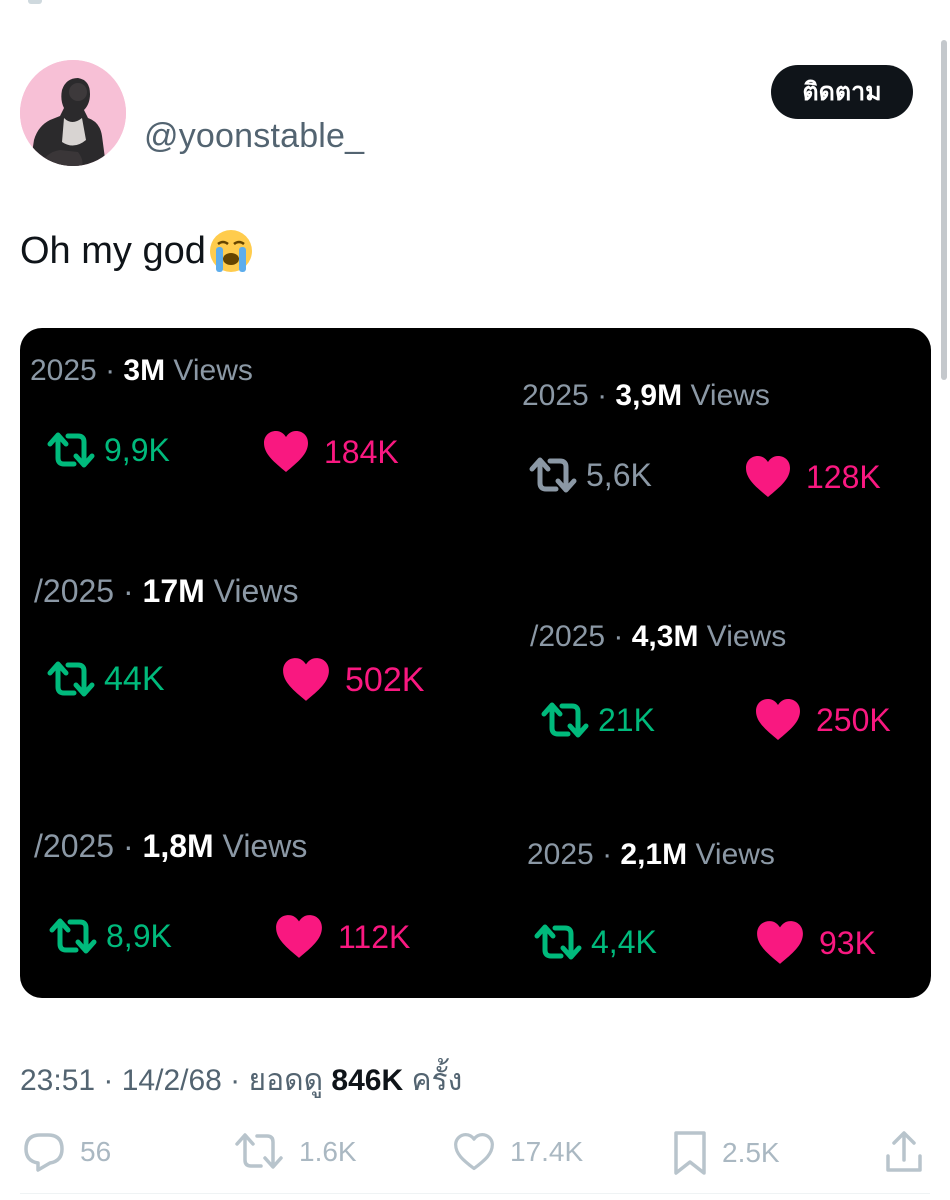 The height and width of the screenshot is (1200, 950). What do you see at coordinates (139, 935) in the screenshot?
I see `retweet-count: 8,9K` at bounding box center [139, 935].